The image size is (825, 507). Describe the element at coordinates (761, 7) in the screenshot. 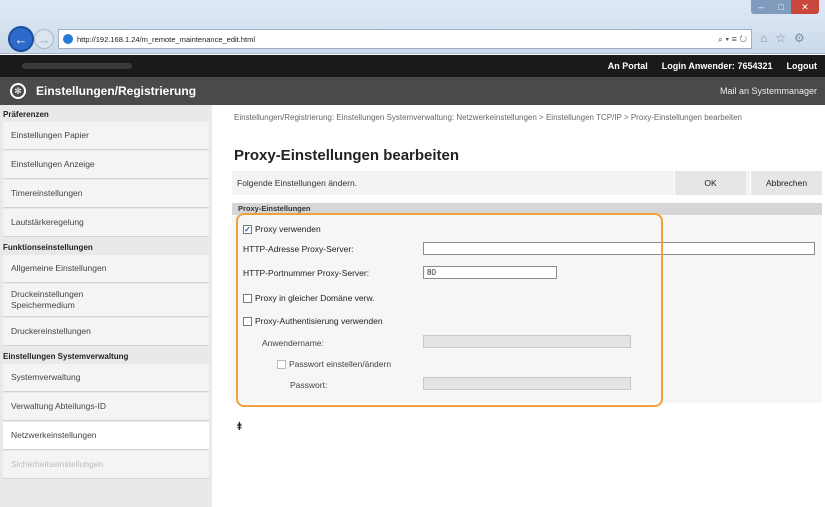

I see `minimize-icon: –` at that location.